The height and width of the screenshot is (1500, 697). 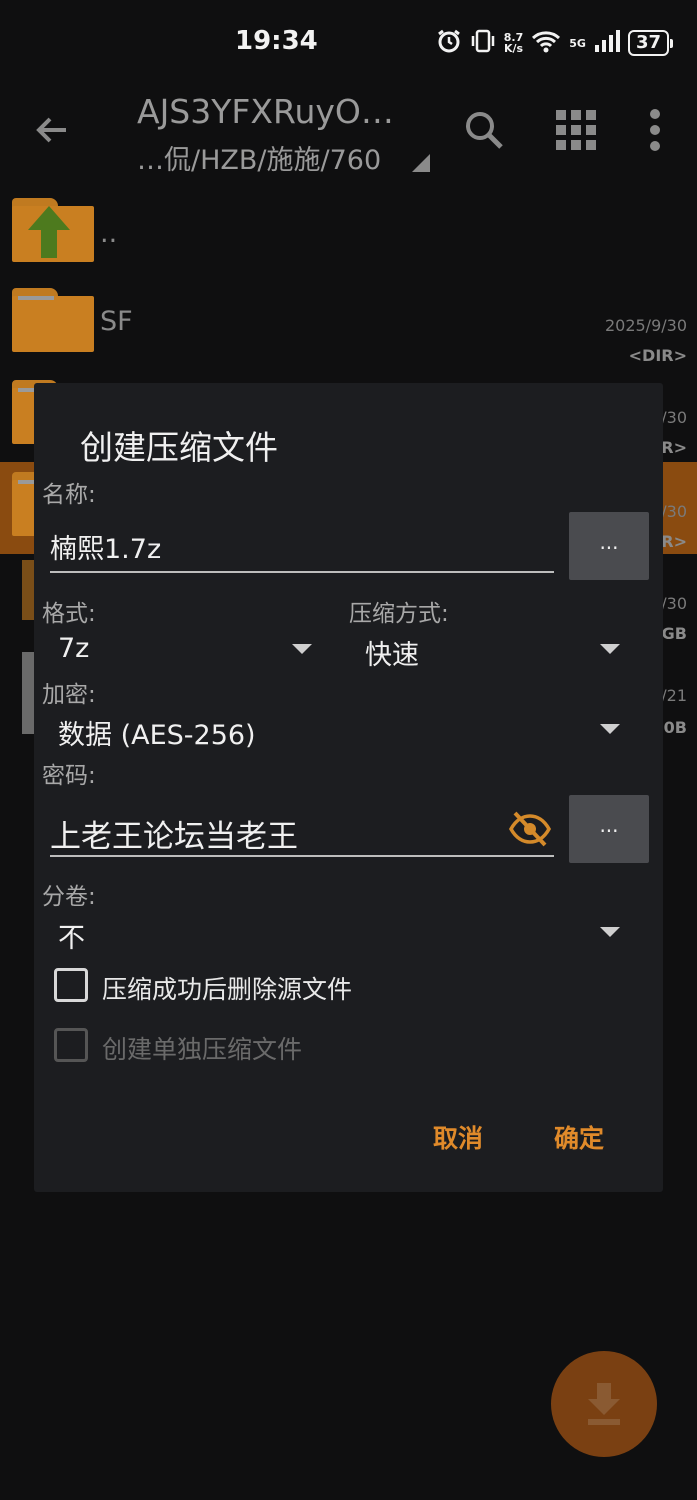 What do you see at coordinates (302, 649) in the screenshot?
I see `format-dropdown-icon` at bounding box center [302, 649].